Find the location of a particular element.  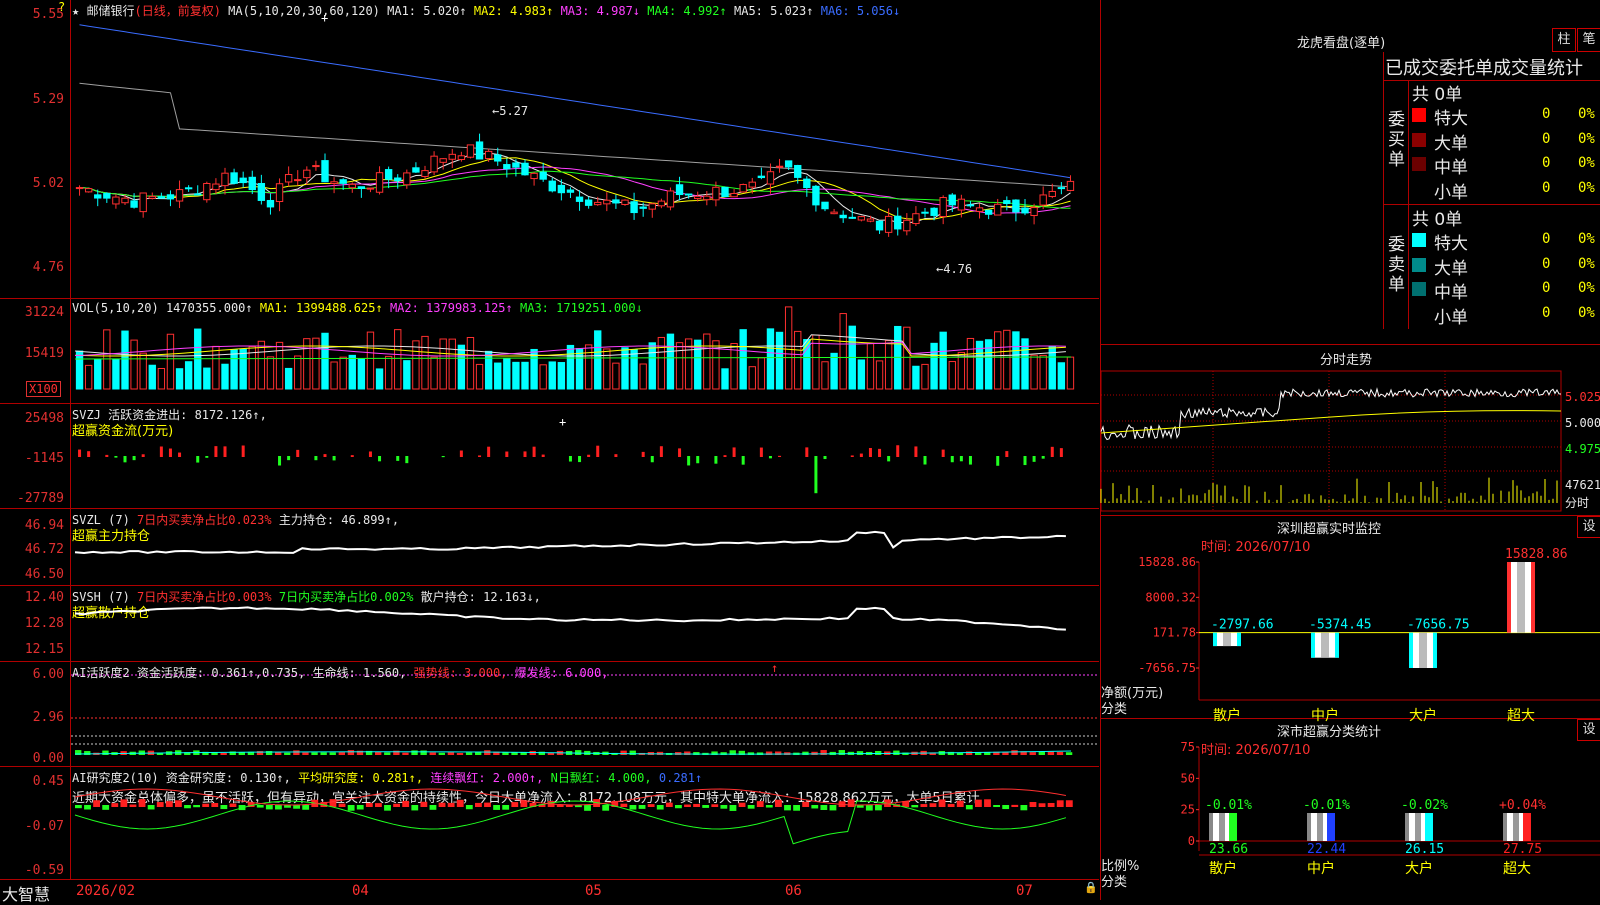

question-icon: ? is located at coordinates (61, 7).